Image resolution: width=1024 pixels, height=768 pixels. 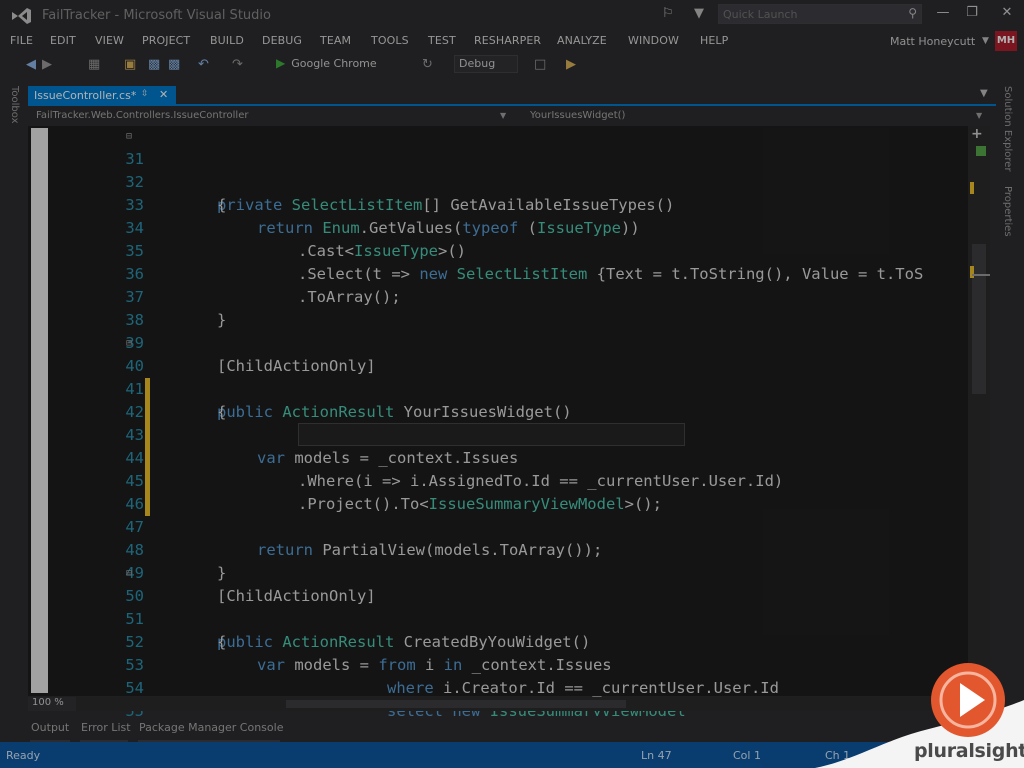 I want to click on menu-window: WINDOW, so click(x=653, y=40).